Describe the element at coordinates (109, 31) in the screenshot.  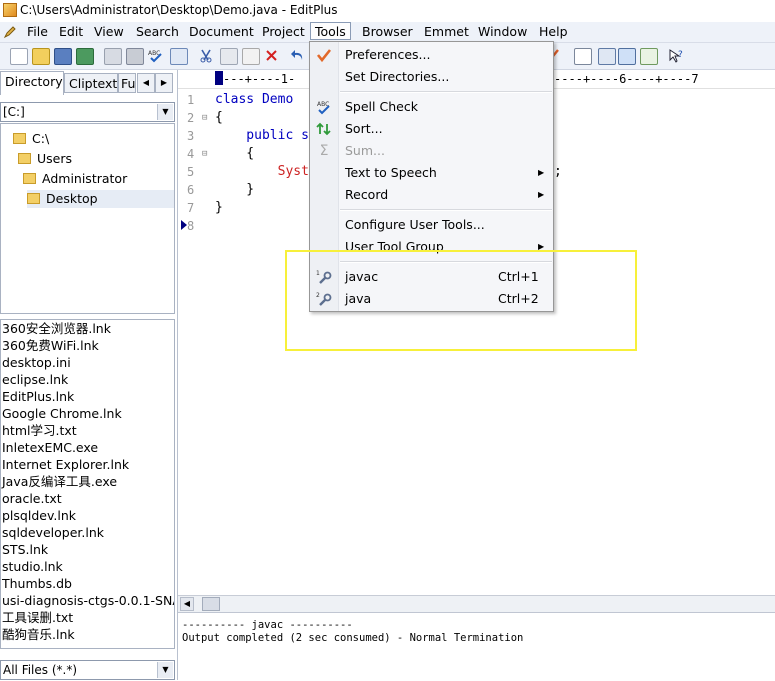
I see `menu-view: View` at that location.